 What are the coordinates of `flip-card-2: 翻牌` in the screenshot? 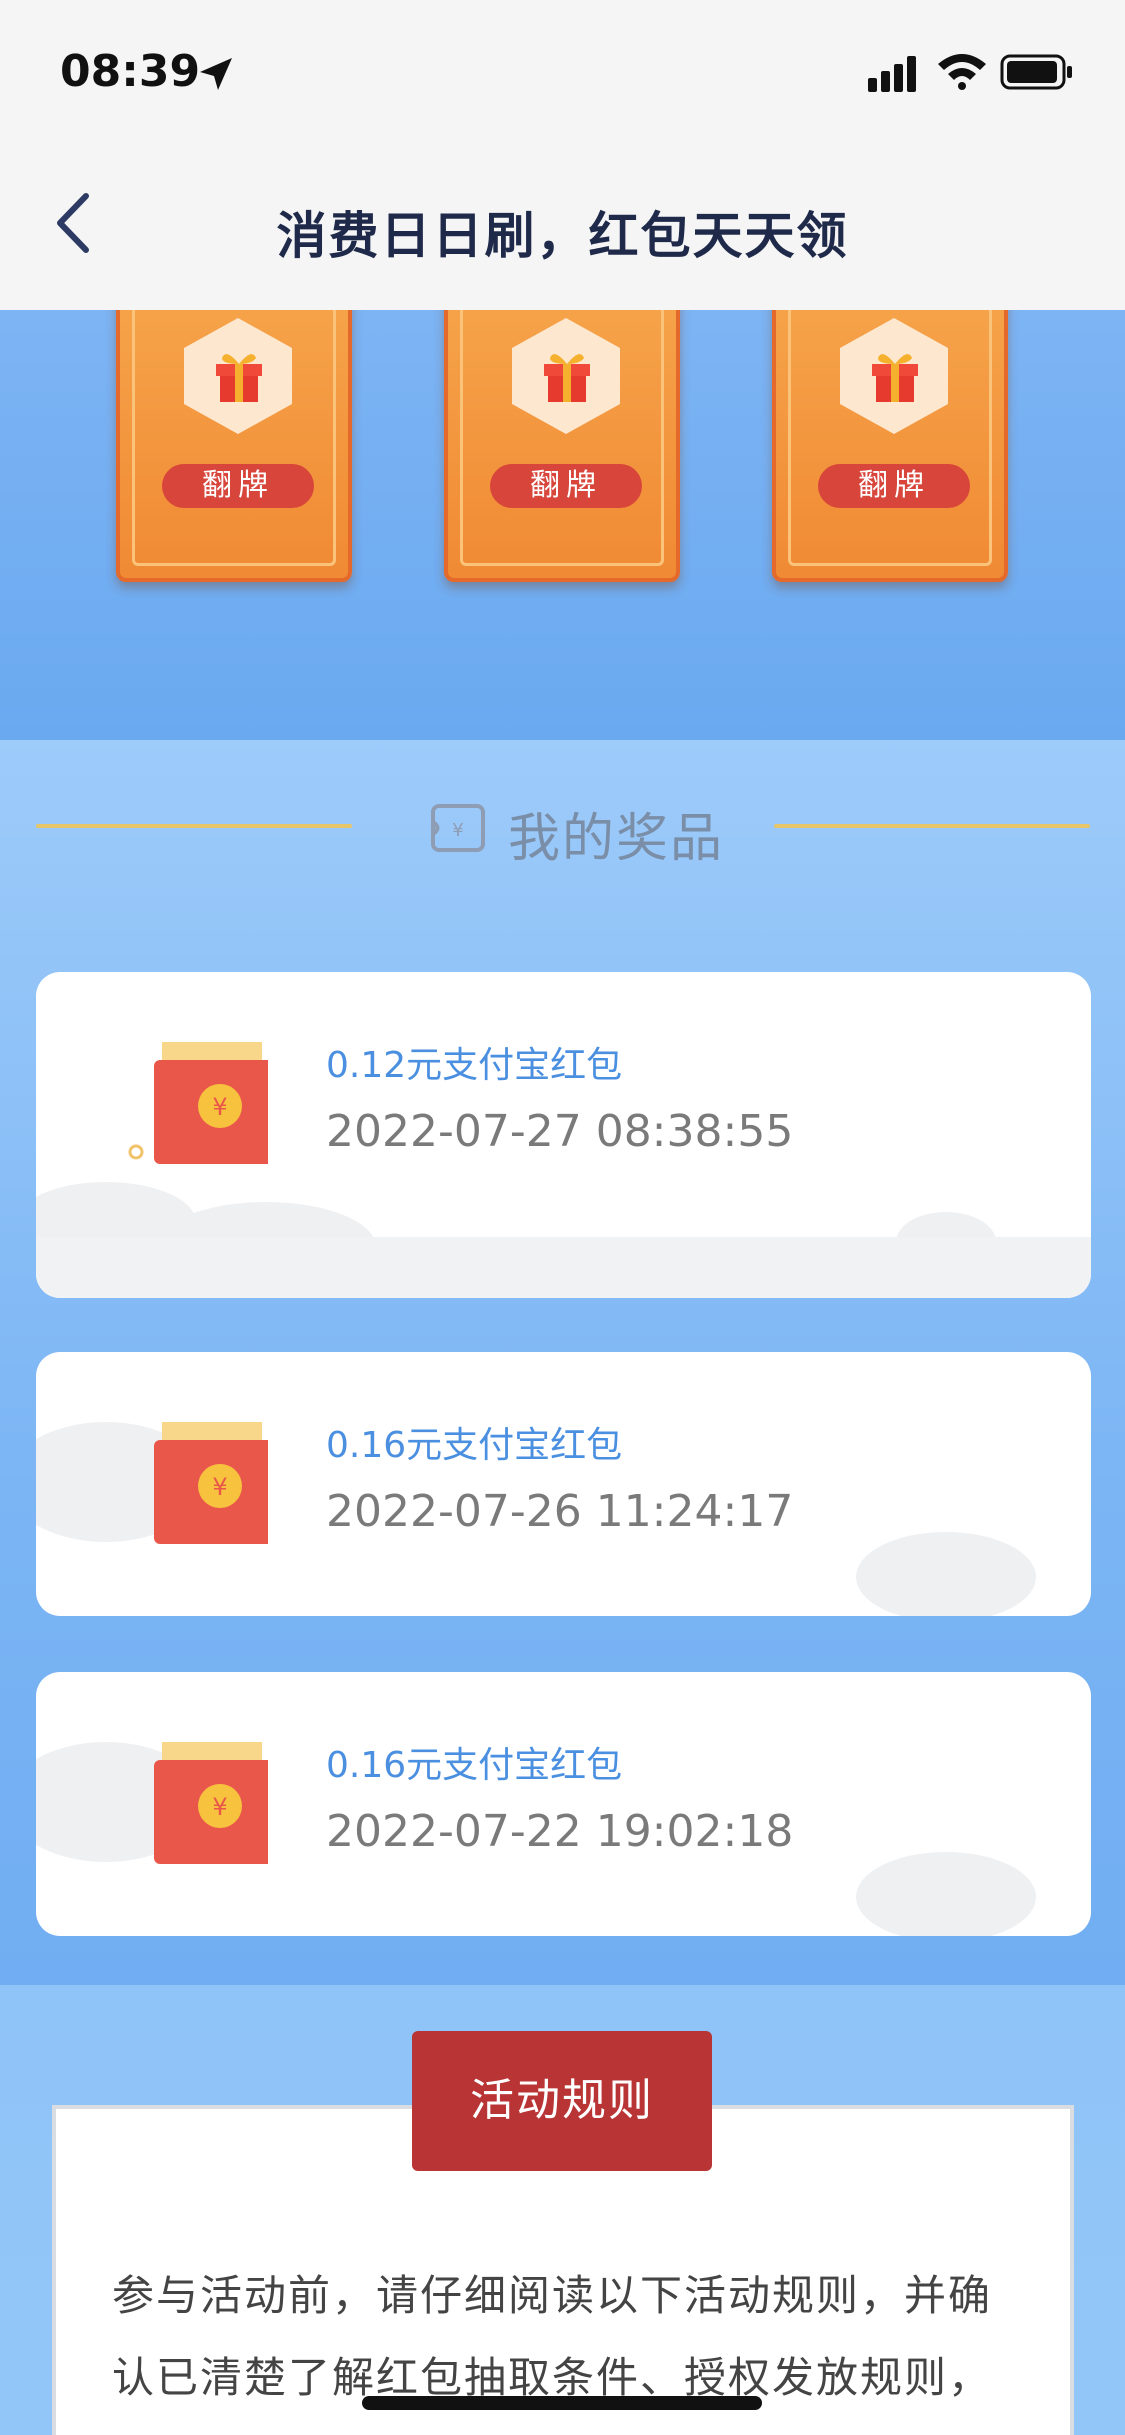 It's located at (562, 446).